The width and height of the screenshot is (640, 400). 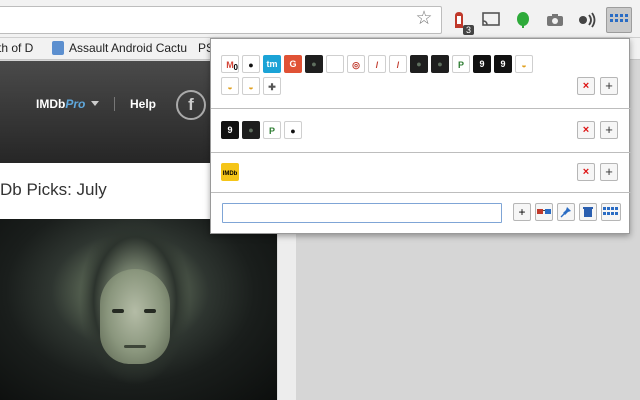 What do you see at coordinates (421, 172) in the screenshot?
I see `tab-group-3: IMDb × +` at bounding box center [421, 172].